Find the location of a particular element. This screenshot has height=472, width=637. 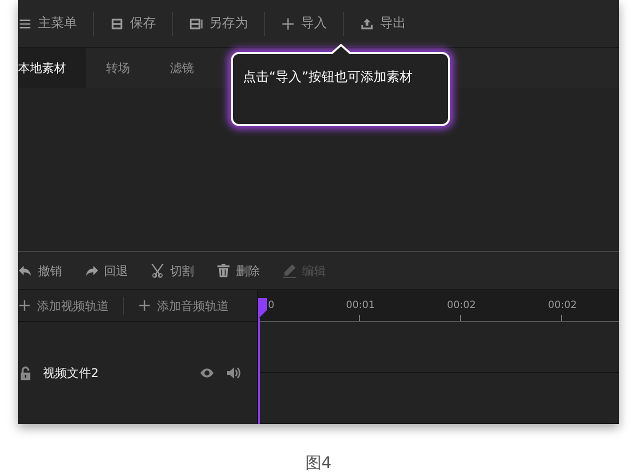

edit-toolbar-button: 回退 is located at coordinates (106, 271).